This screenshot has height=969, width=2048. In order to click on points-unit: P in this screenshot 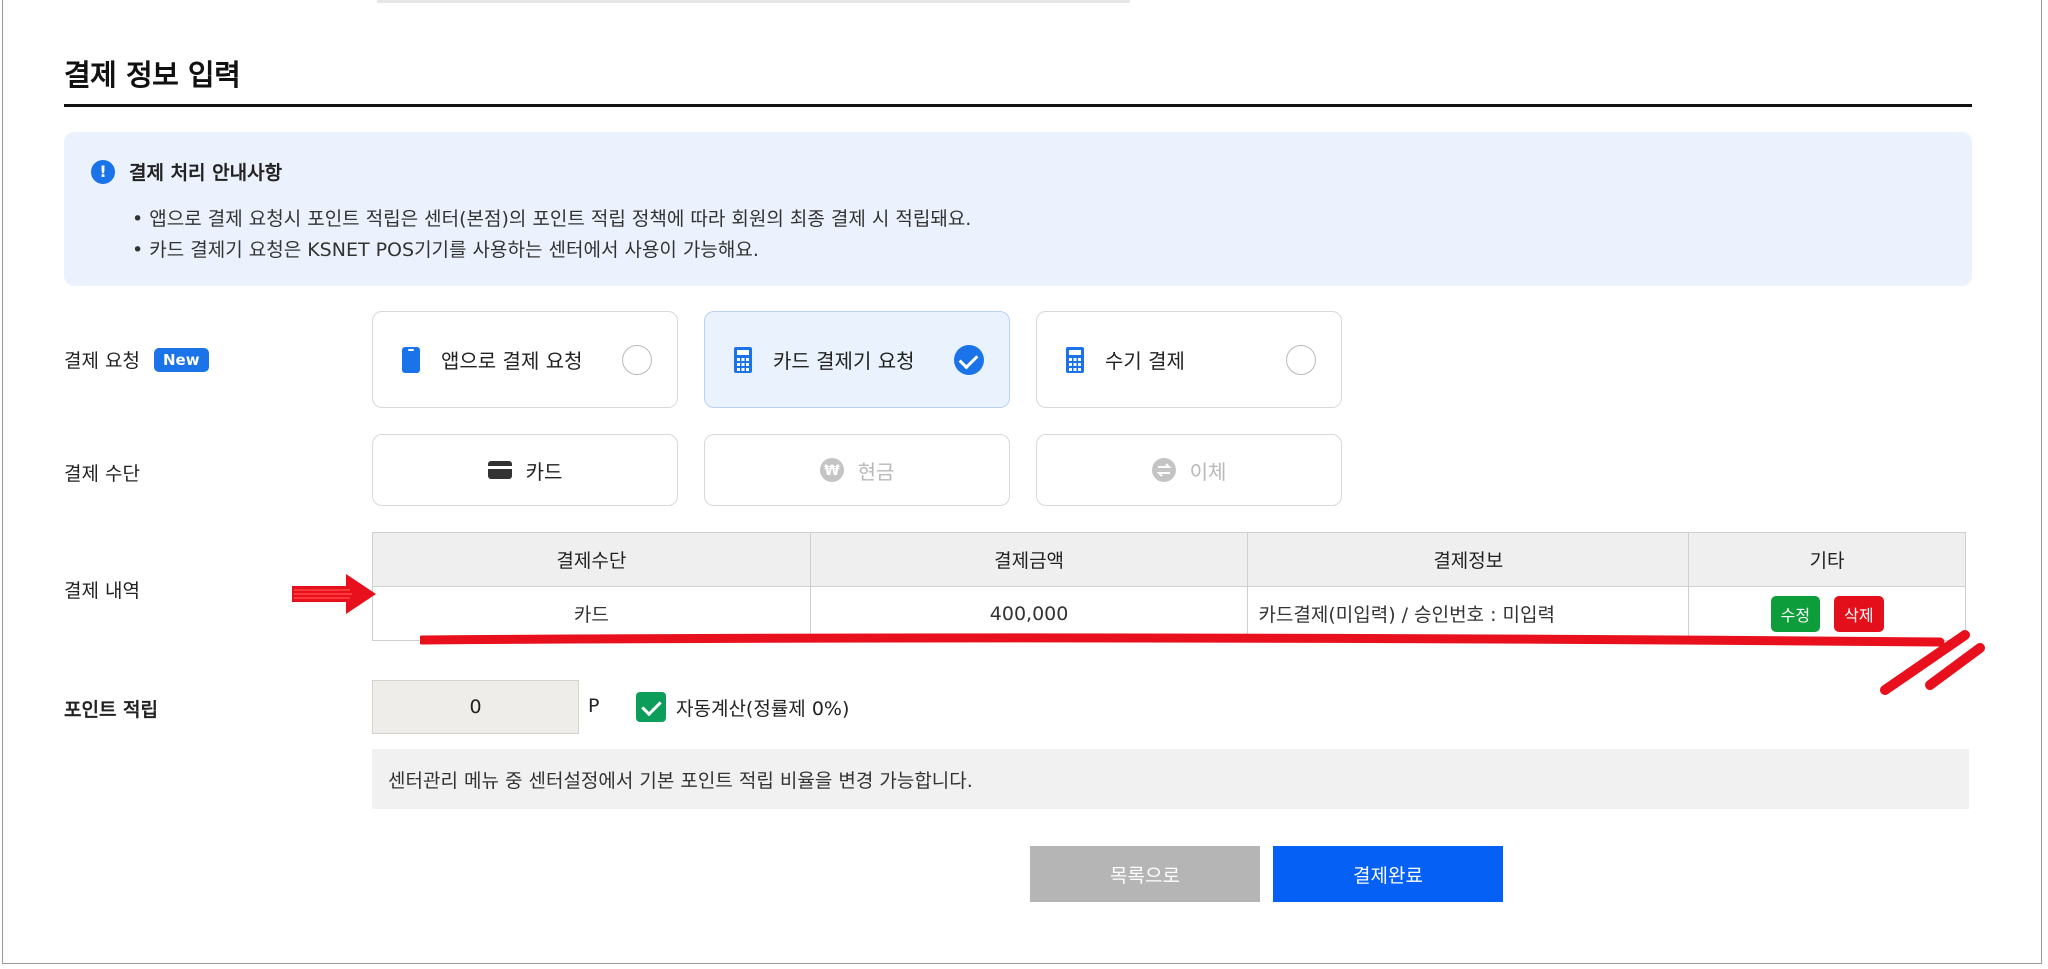, I will do `click(594, 706)`.